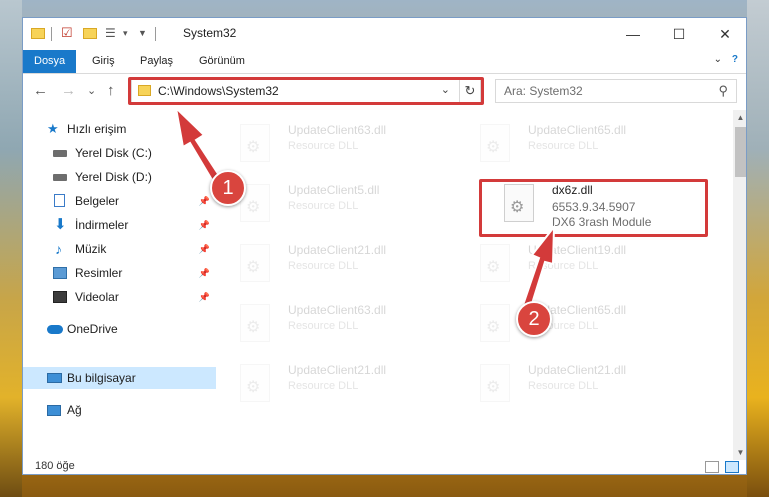  I want to click on sidebar-item-label: OneDrive, so click(92, 329).